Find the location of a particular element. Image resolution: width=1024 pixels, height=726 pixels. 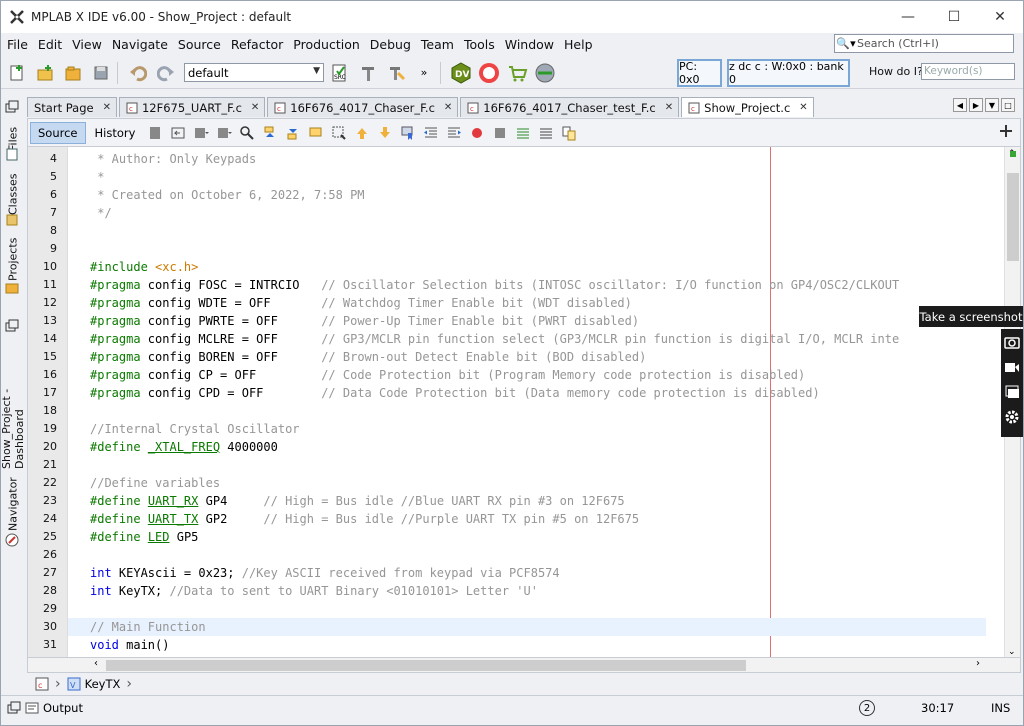

code-line: #define LED GP5 is located at coordinates (527, 537).